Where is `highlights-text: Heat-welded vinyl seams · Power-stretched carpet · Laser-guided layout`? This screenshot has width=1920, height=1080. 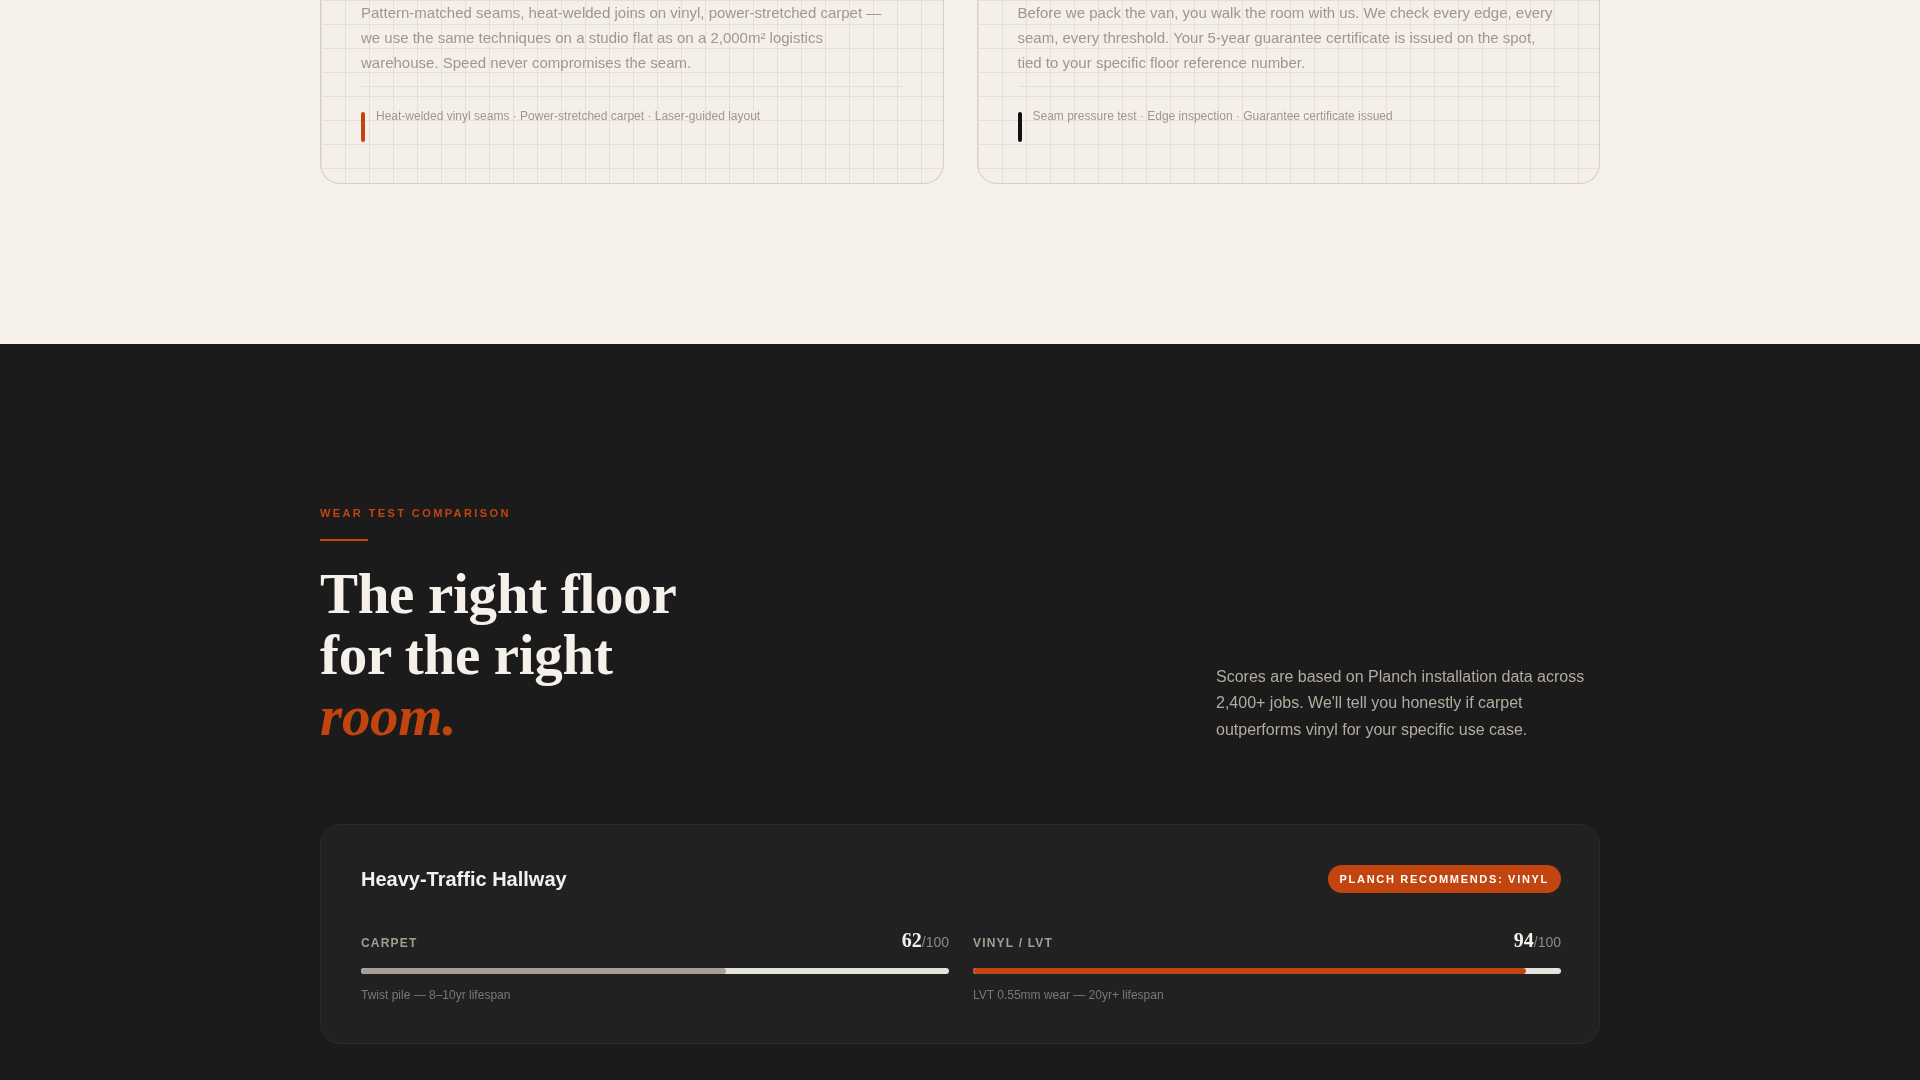
highlights-text: Heat-welded vinyl seams · Power-stretched carpet · Laser-guided layout is located at coordinates (568, 116).